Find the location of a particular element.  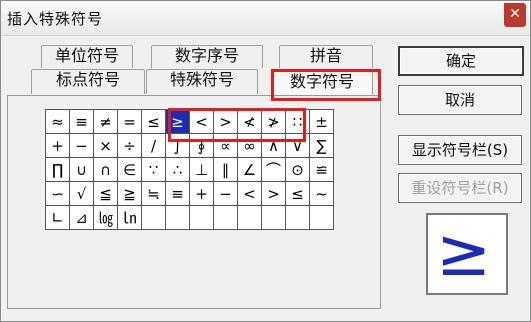

symbol-cell: < is located at coordinates (249, 193).